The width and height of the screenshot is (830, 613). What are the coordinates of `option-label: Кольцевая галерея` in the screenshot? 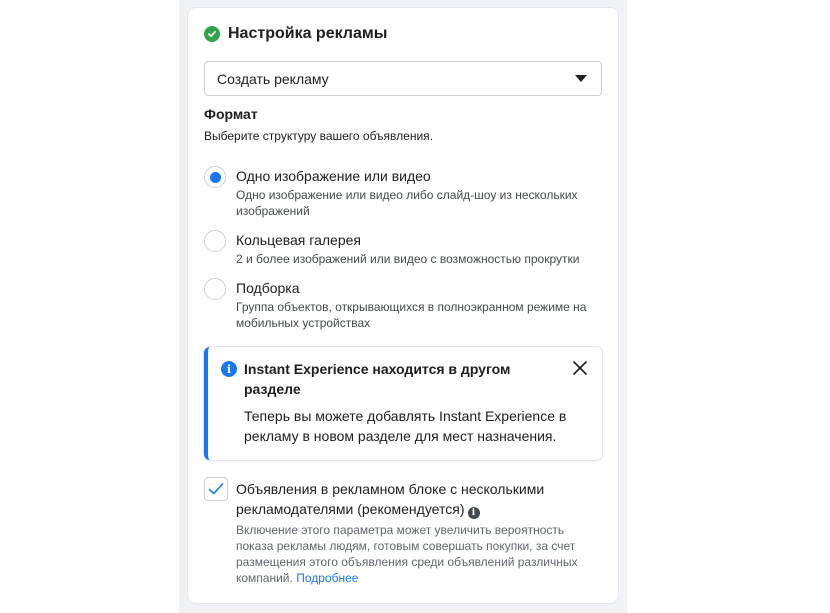 It's located at (298, 240).